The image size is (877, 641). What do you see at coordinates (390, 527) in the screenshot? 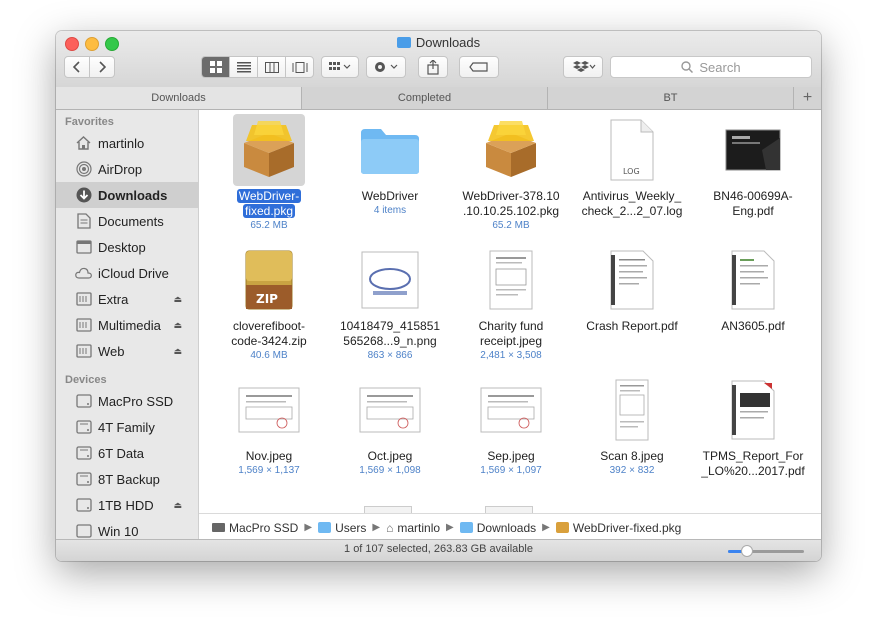
I see `home-icon: ⌂` at bounding box center [390, 527].